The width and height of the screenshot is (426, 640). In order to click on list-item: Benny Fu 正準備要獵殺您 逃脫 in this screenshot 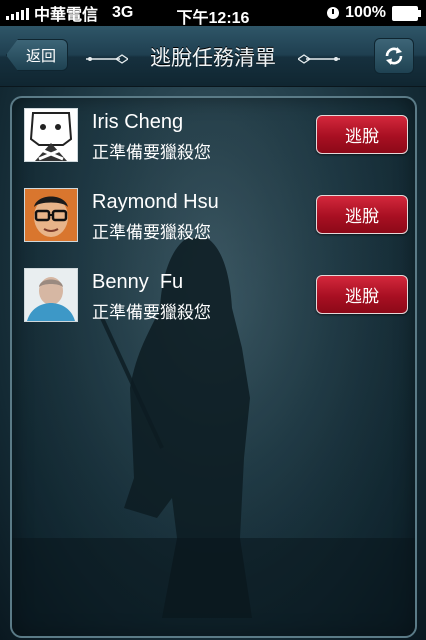, I will do `click(216, 296)`.